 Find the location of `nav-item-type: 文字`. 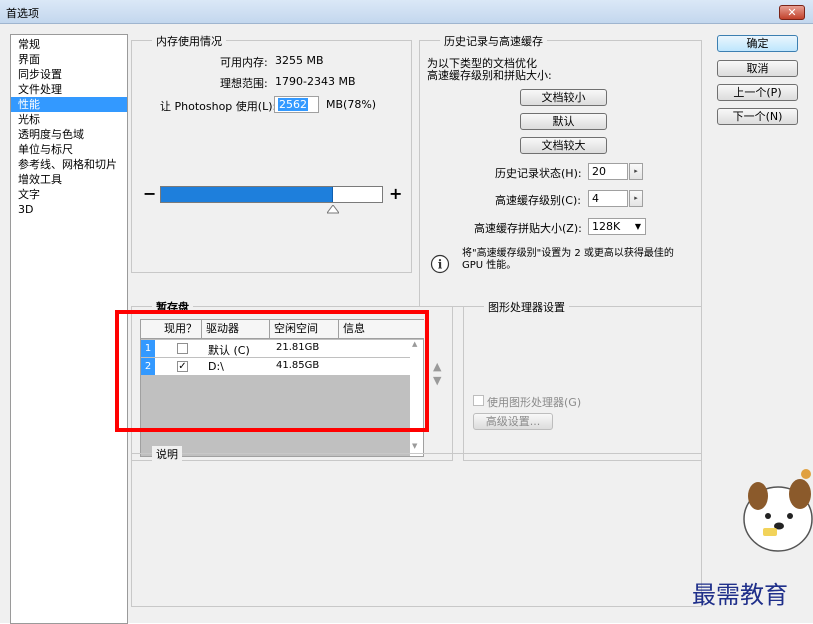

nav-item-type: 文字 is located at coordinates (69, 194).